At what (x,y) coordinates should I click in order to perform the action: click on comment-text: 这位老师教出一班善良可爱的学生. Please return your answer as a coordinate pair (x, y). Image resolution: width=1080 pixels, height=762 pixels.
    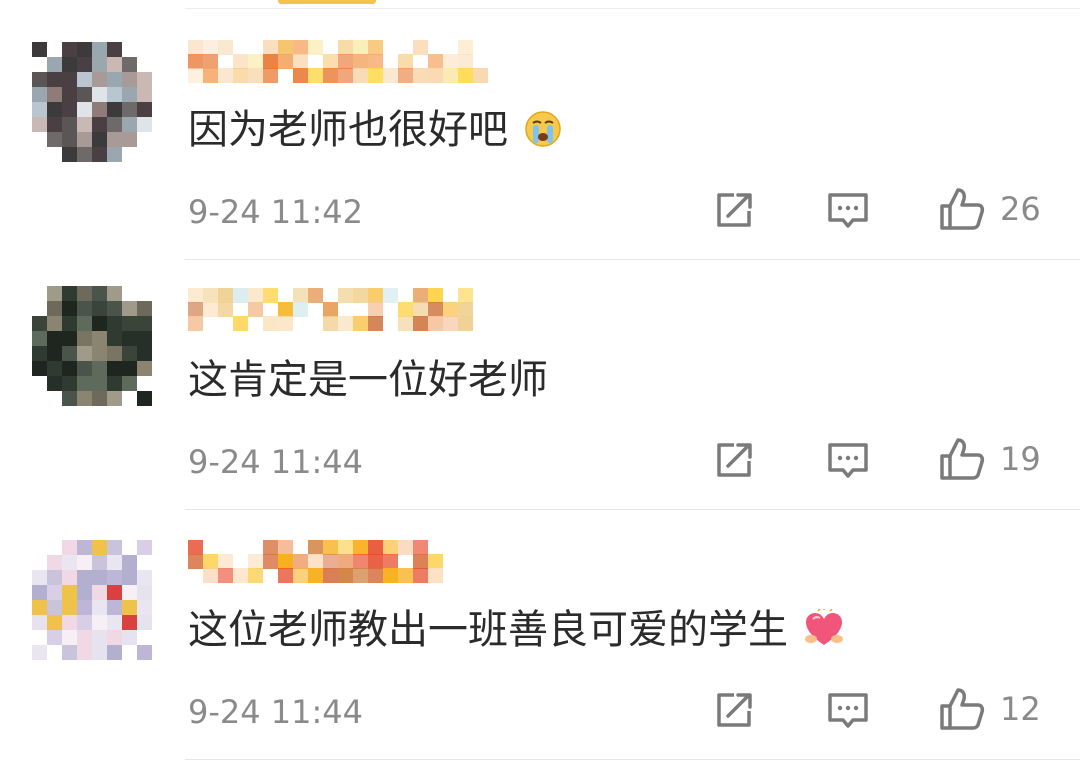
    Looking at the image, I should click on (516, 633).